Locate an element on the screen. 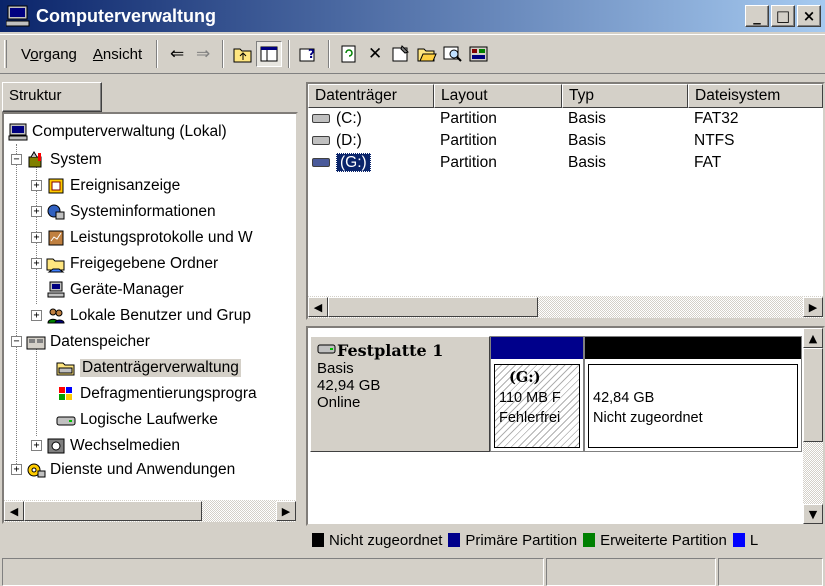  table-row: (D:) is located at coordinates (337, 142).